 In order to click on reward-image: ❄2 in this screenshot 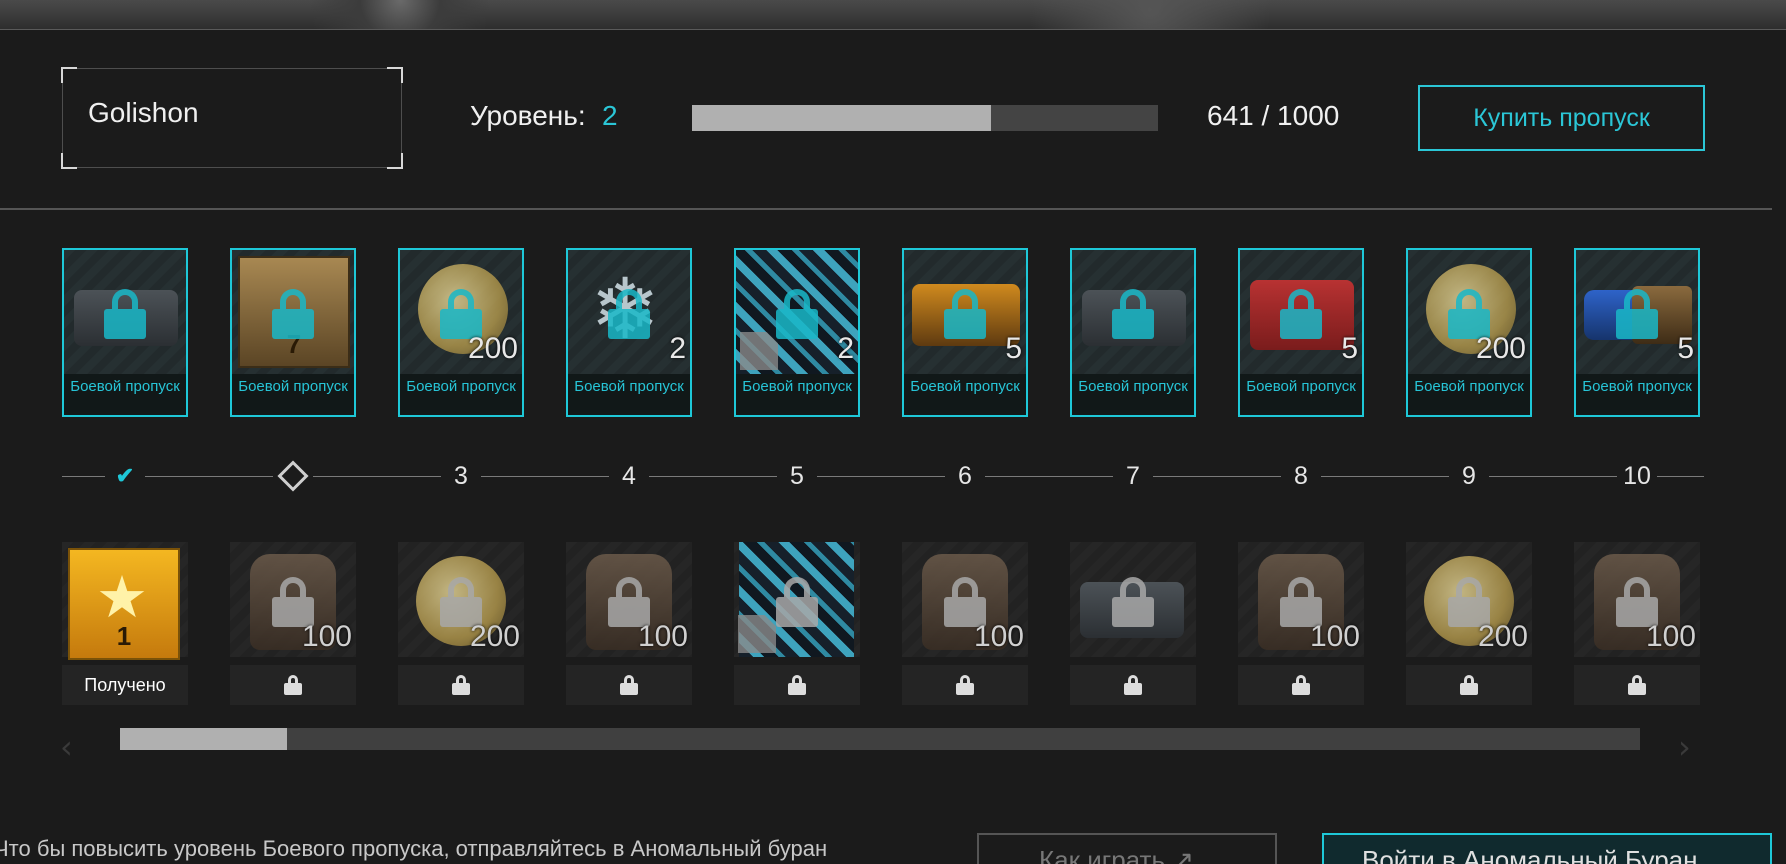, I will do `click(629, 312)`.